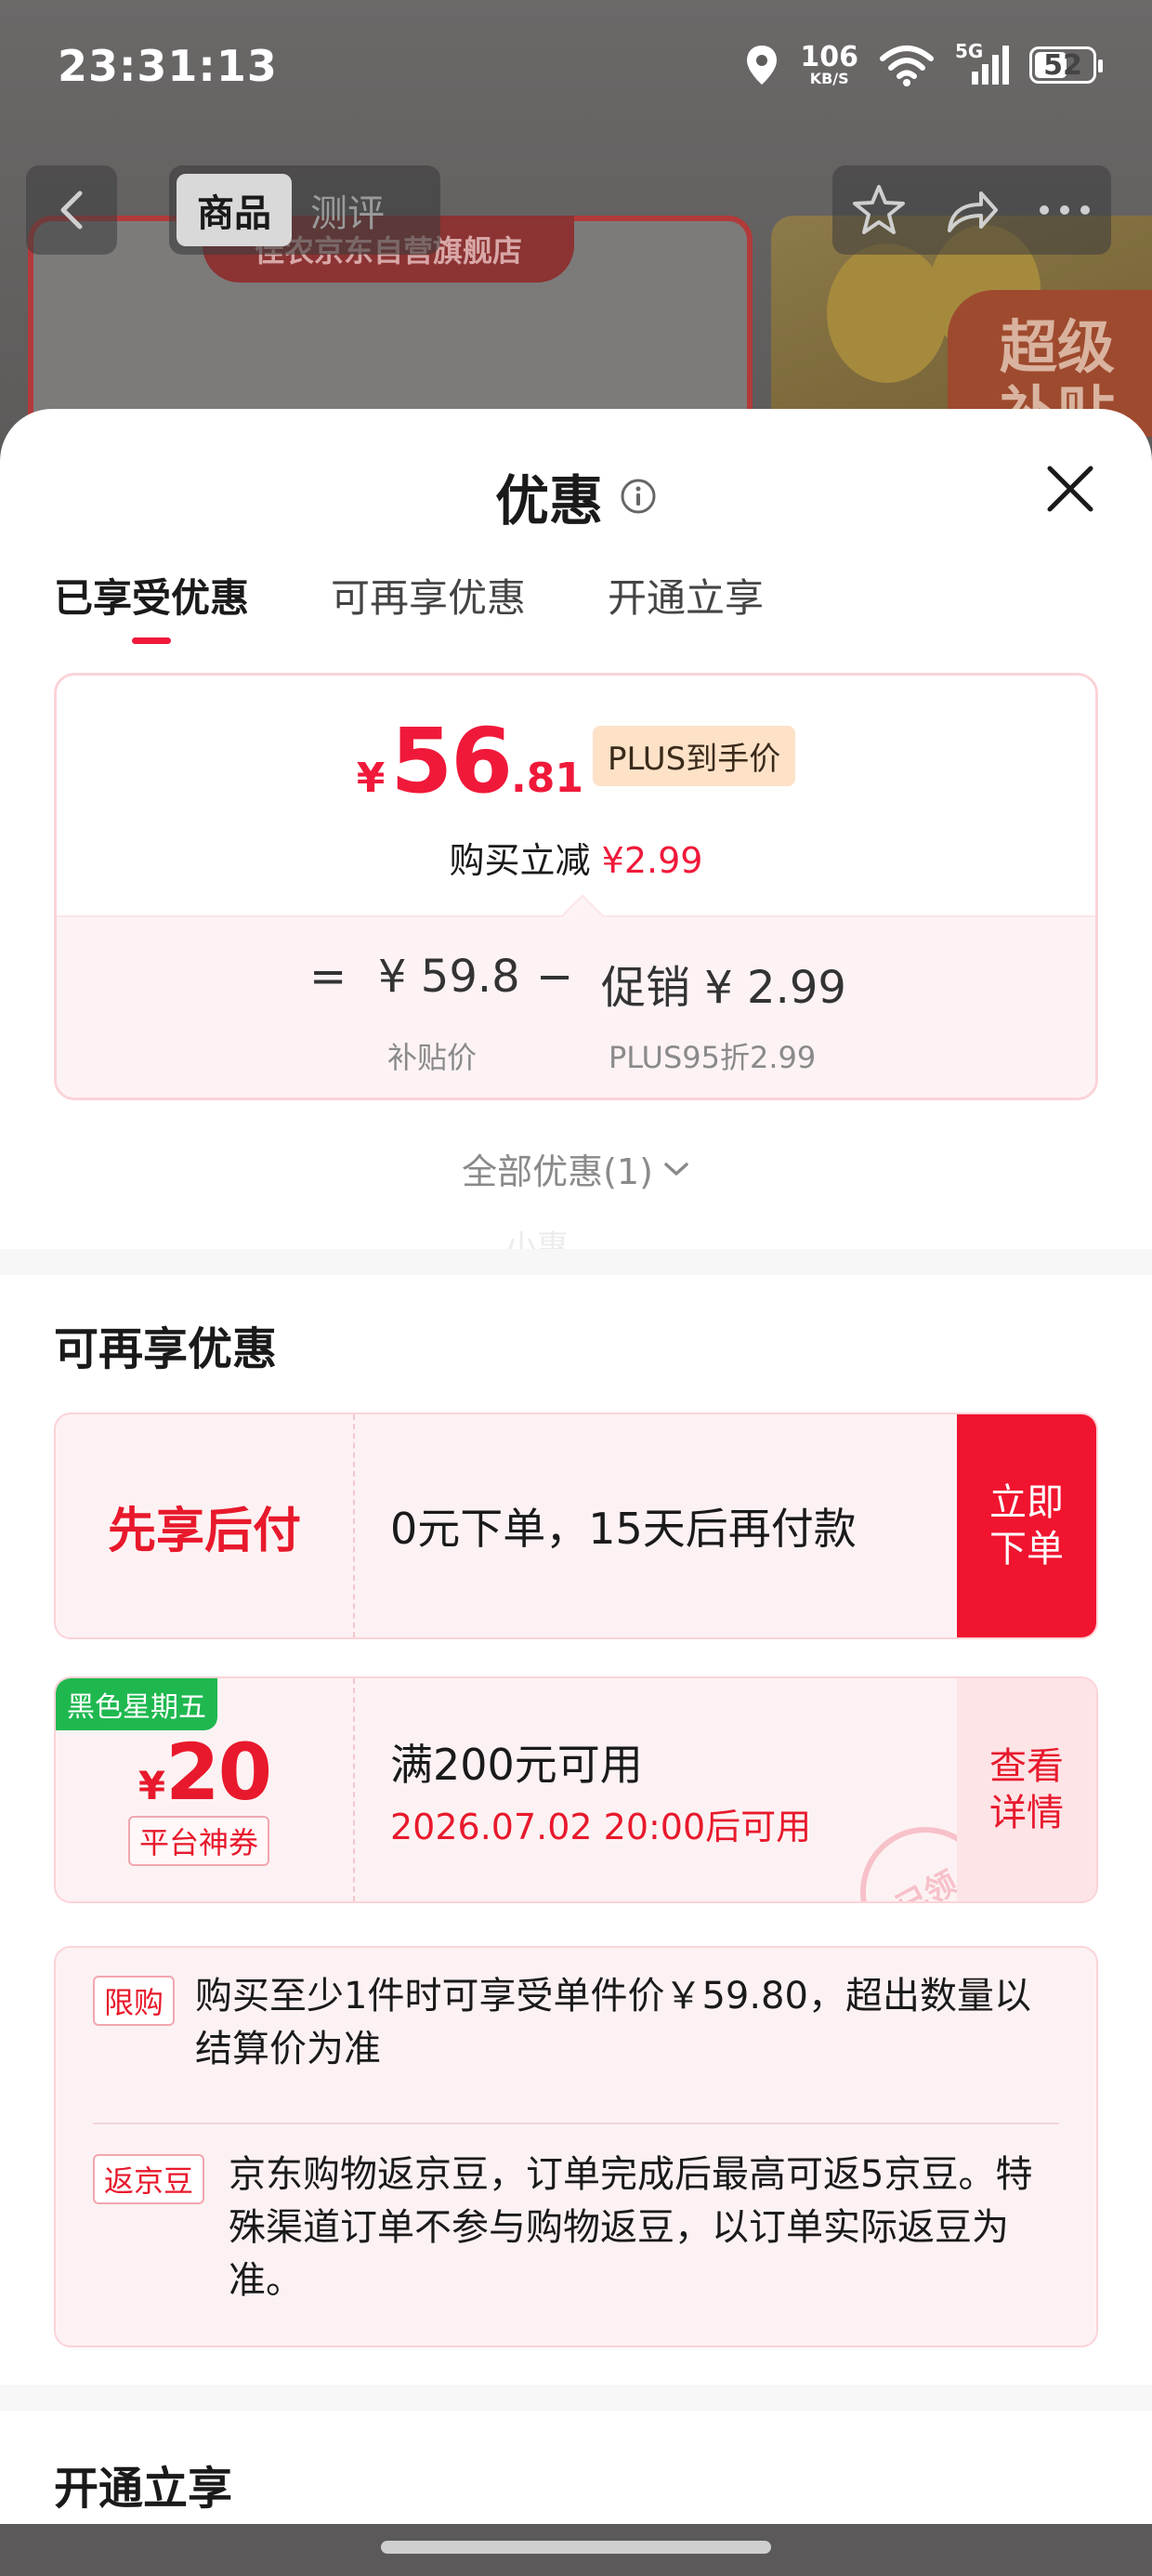 This screenshot has width=1152, height=2576. I want to click on tab-product: 商品, so click(234, 210).